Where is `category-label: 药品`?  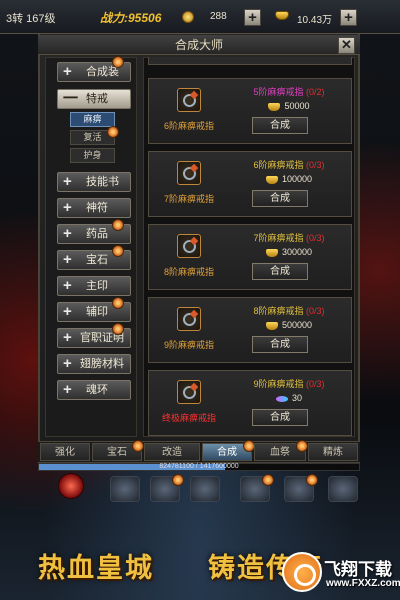 category-label: 药品 is located at coordinates (97, 234).